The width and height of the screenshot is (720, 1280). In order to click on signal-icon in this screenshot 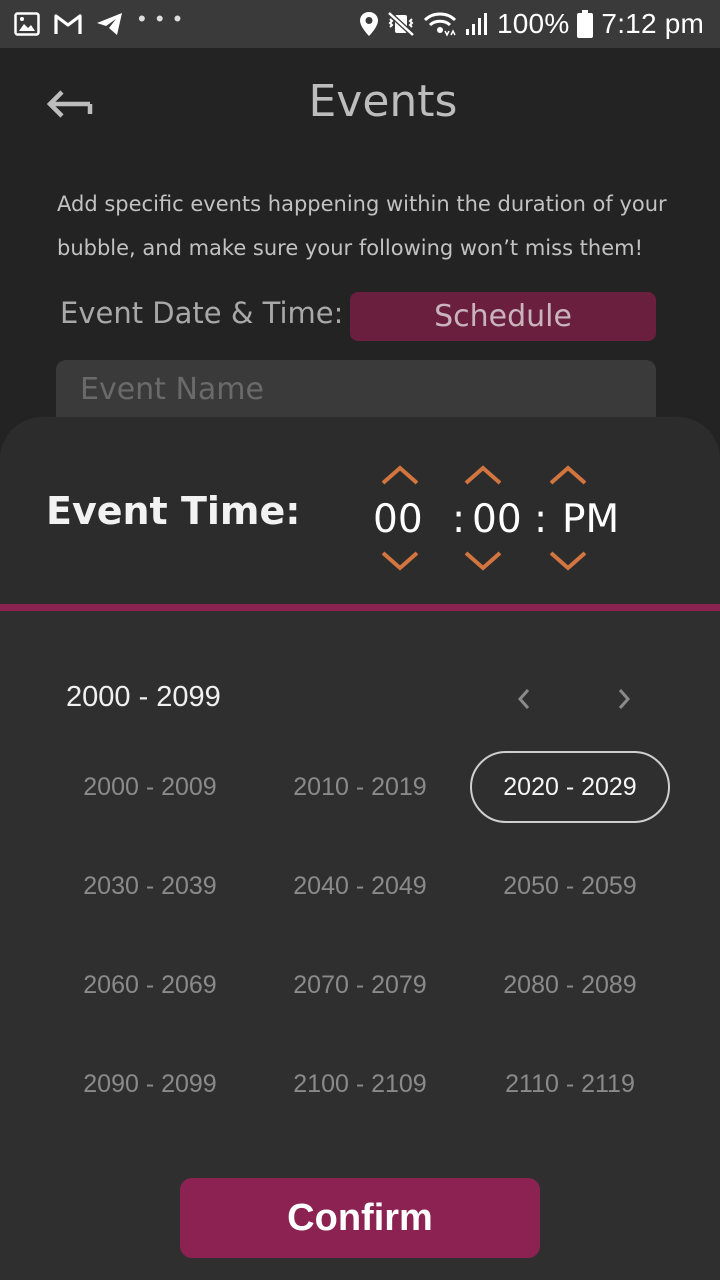, I will do `click(477, 24)`.